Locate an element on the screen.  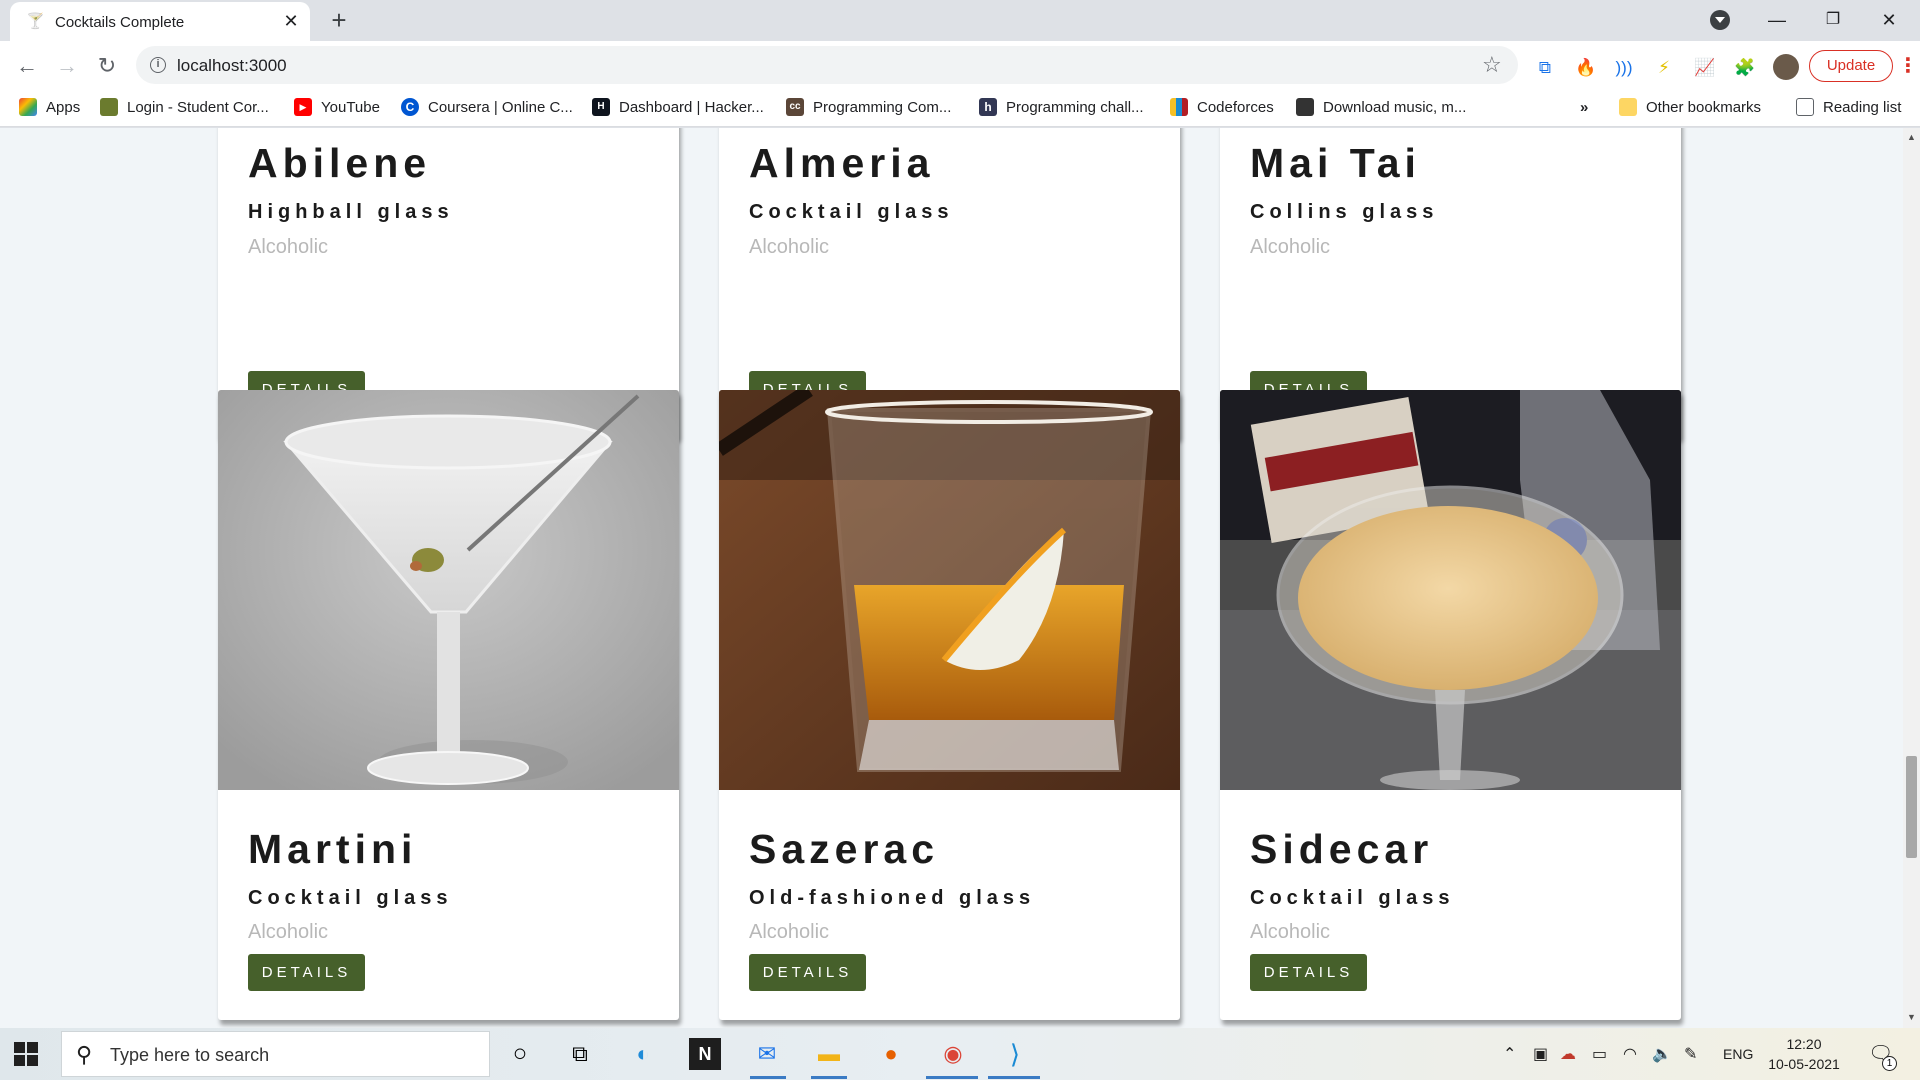
profile-avatar is located at coordinates (1786, 67).